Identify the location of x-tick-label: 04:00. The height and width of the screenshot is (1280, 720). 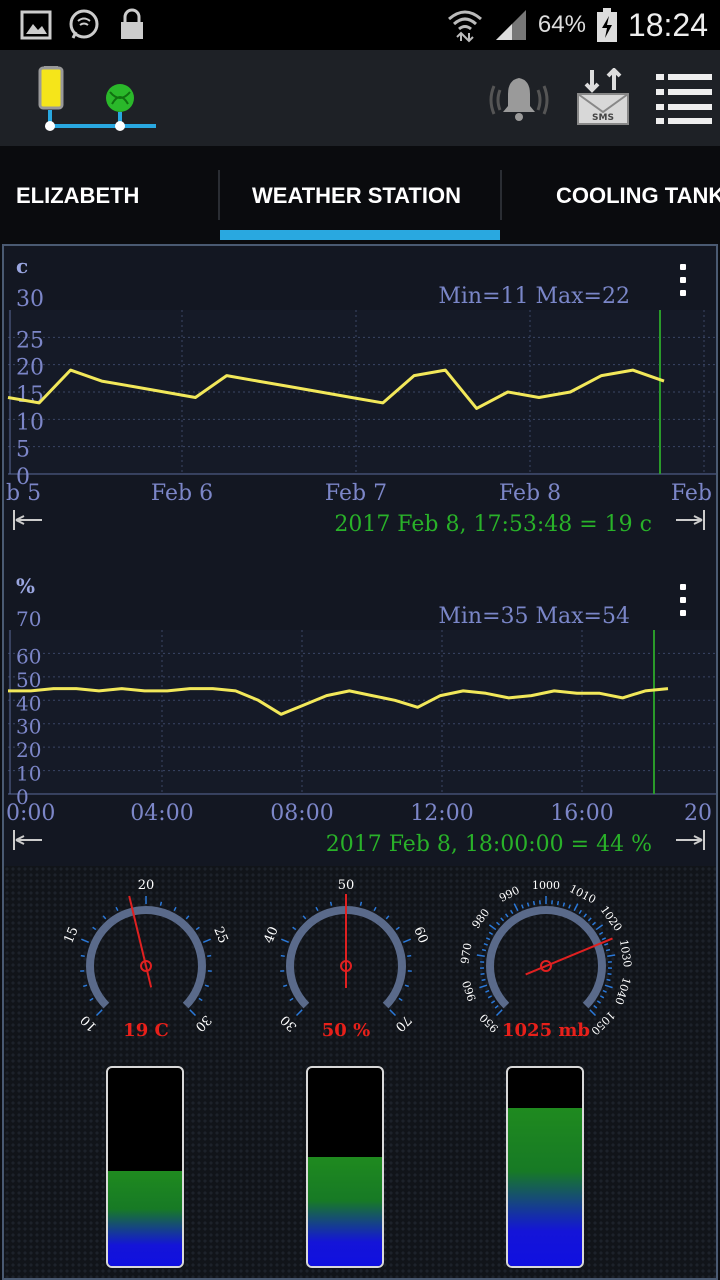
(161, 813).